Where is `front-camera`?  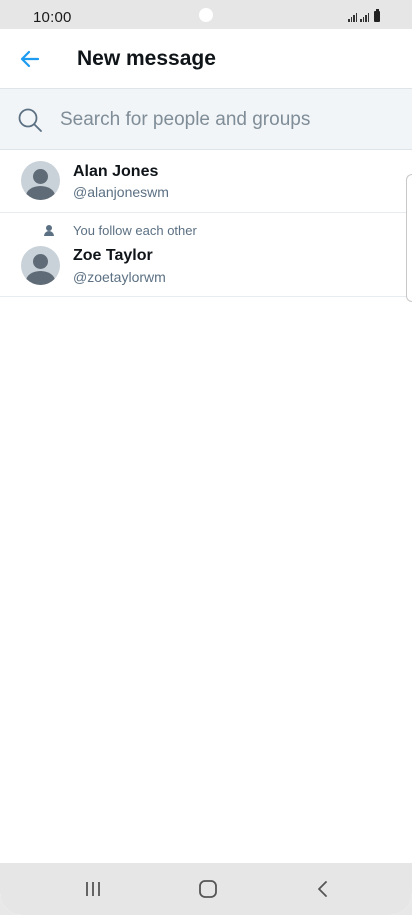
front-camera is located at coordinates (206, 15).